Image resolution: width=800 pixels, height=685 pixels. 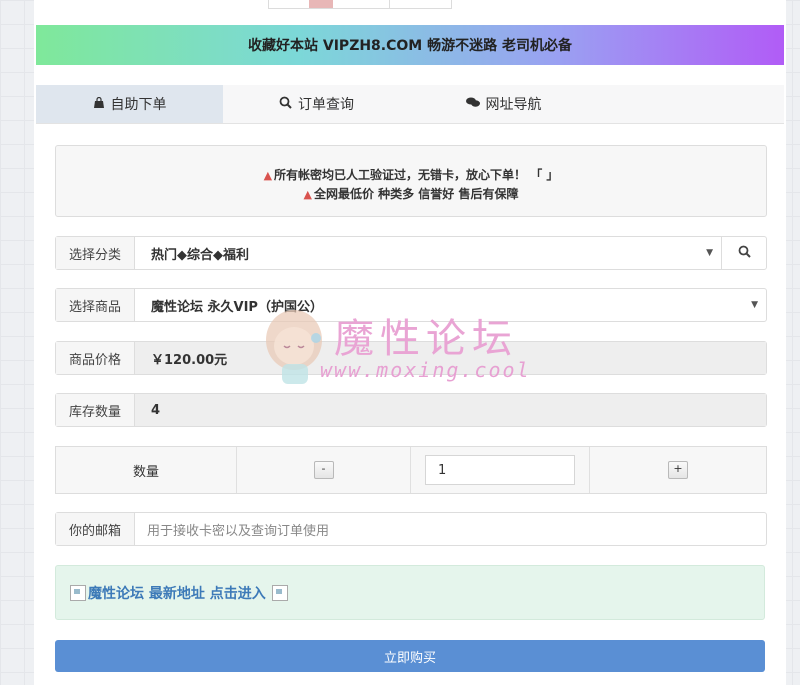 What do you see at coordinates (95, 253) in the screenshot?
I see `category-label: 选择分类` at bounding box center [95, 253].